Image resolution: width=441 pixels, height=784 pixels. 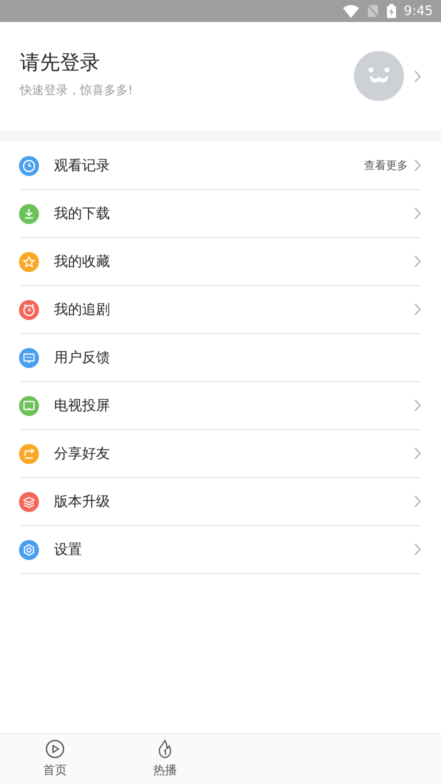 What do you see at coordinates (418, 11) in the screenshot?
I see `status-time: 9:45` at bounding box center [418, 11].